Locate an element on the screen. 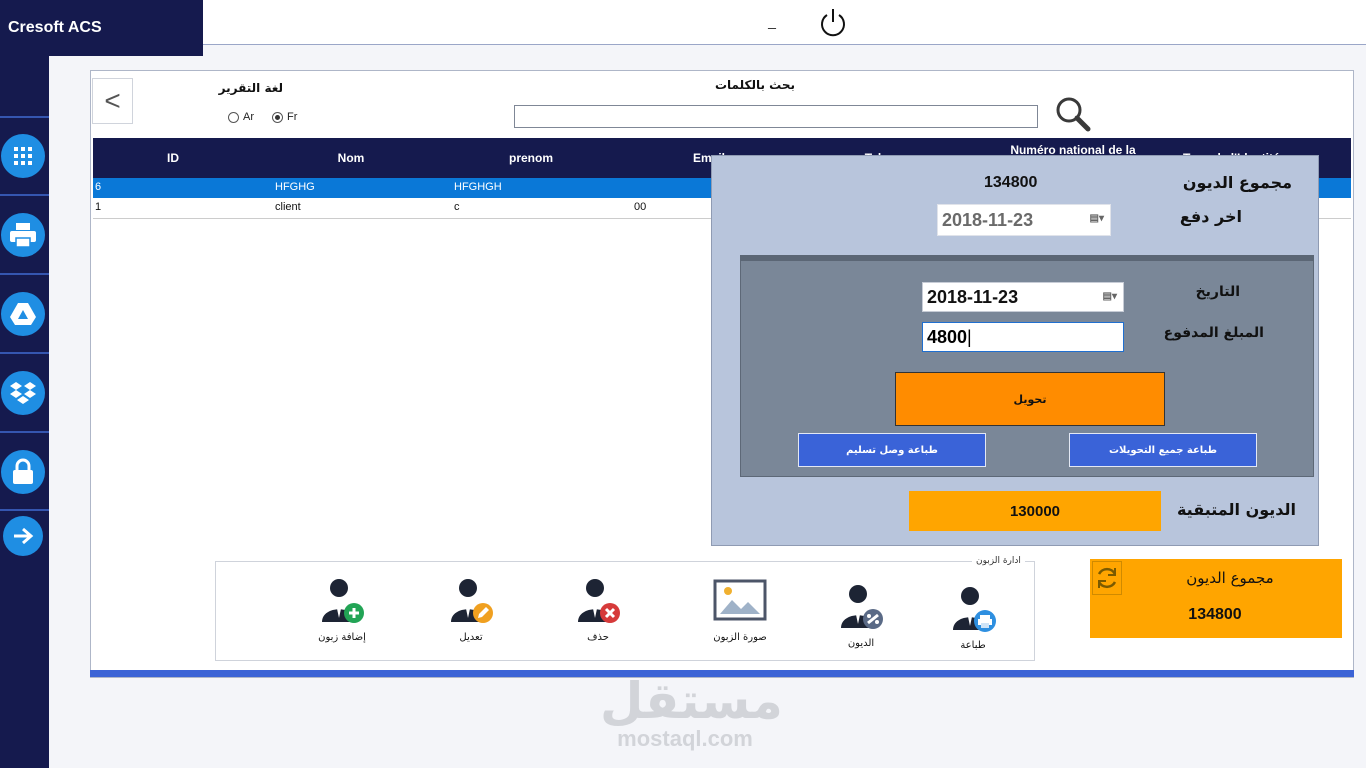 The height and width of the screenshot is (768, 1366). cell-nom: client is located at coordinates (288, 207).